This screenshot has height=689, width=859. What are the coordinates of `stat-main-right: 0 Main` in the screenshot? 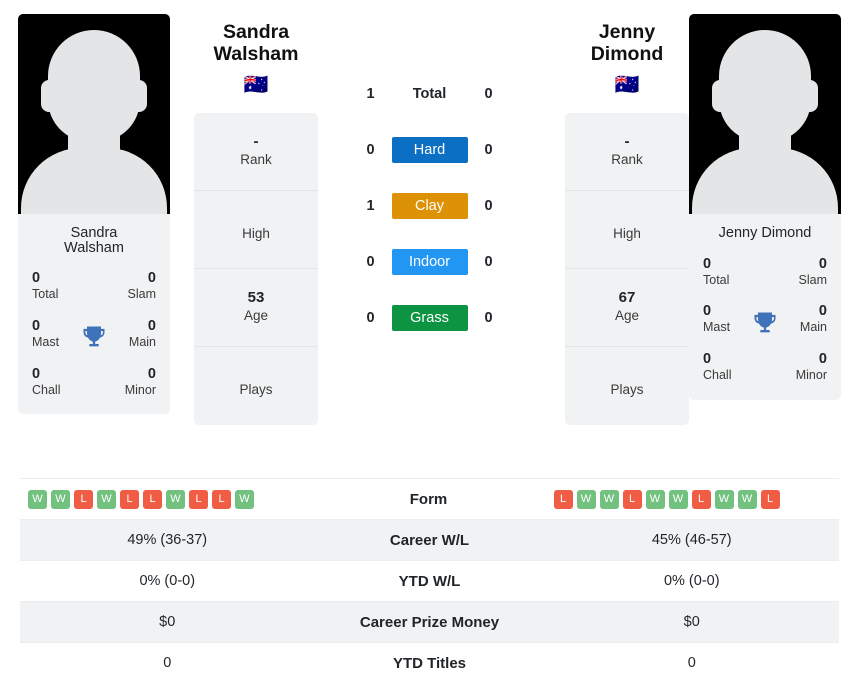 It's located at (805, 319).